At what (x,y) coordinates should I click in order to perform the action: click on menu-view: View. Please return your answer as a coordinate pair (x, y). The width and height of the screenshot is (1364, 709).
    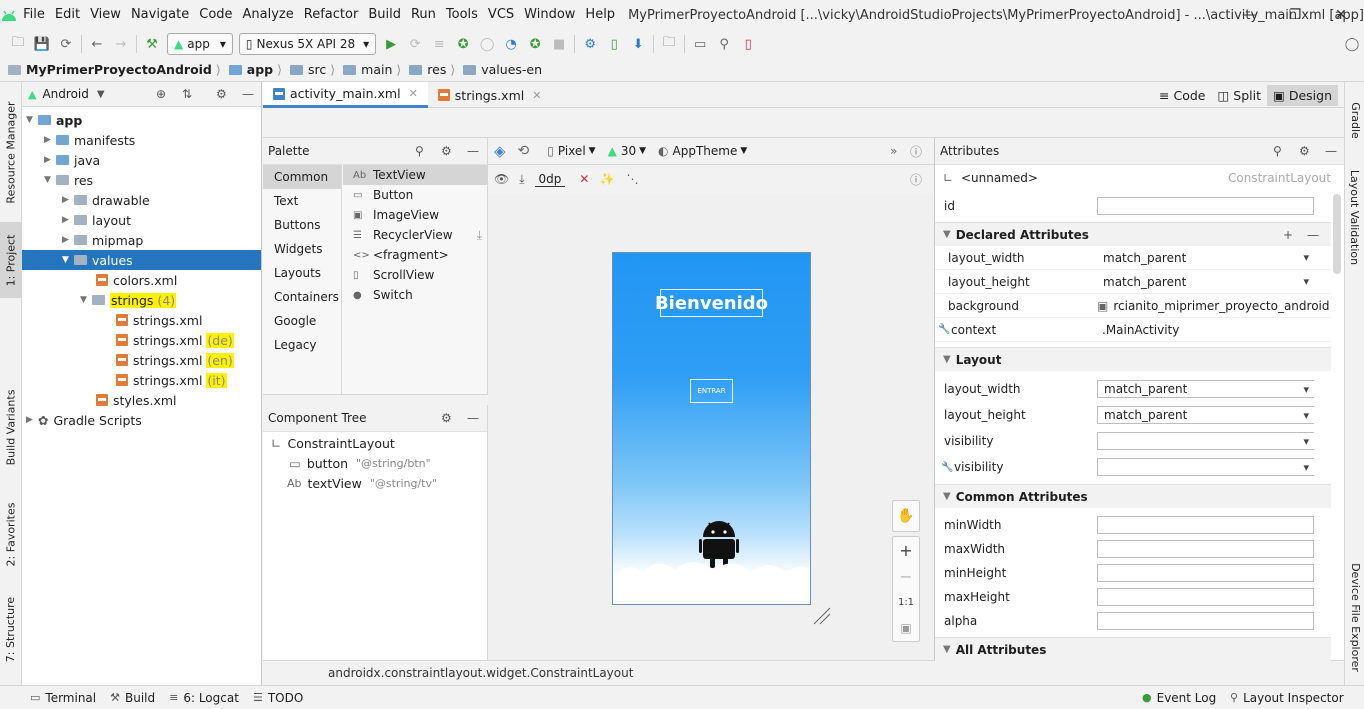
    Looking at the image, I should click on (105, 15).